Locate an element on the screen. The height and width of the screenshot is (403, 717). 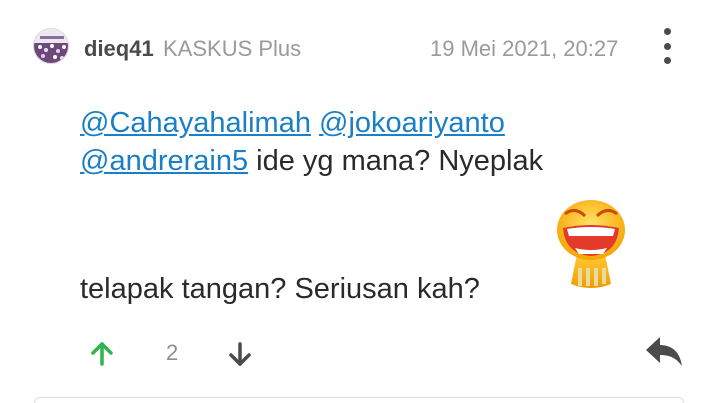
more-options-button is located at coordinates (667, 46).